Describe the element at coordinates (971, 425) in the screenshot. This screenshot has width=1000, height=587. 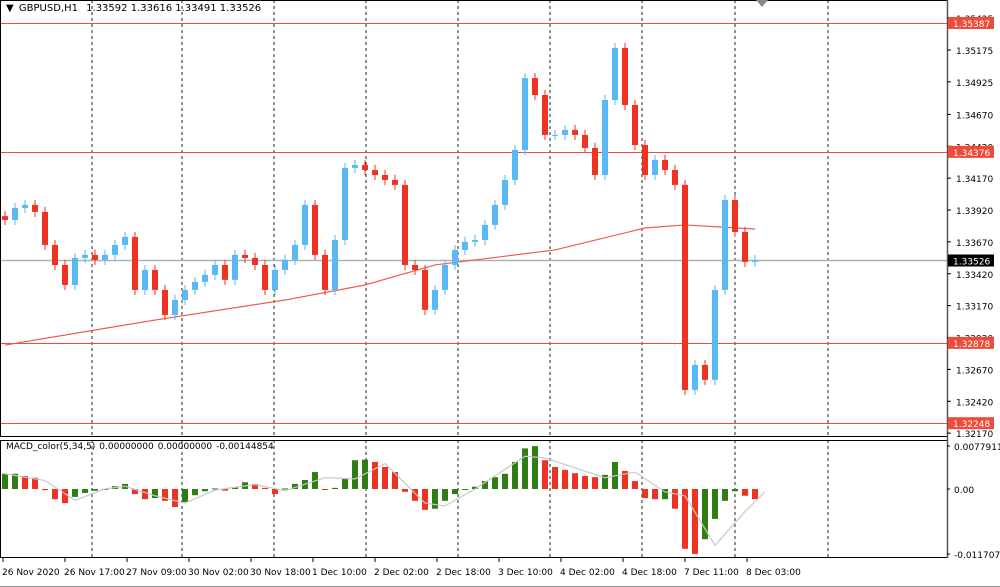
I see `level-price-label: 1.32248` at that location.